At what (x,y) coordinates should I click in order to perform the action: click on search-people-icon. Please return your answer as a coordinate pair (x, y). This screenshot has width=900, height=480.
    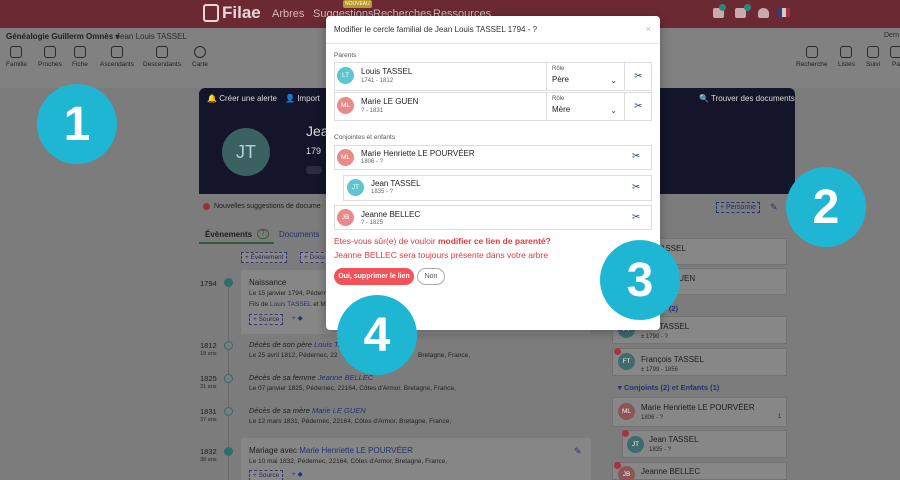
    Looking at the image, I should click on (811, 52).